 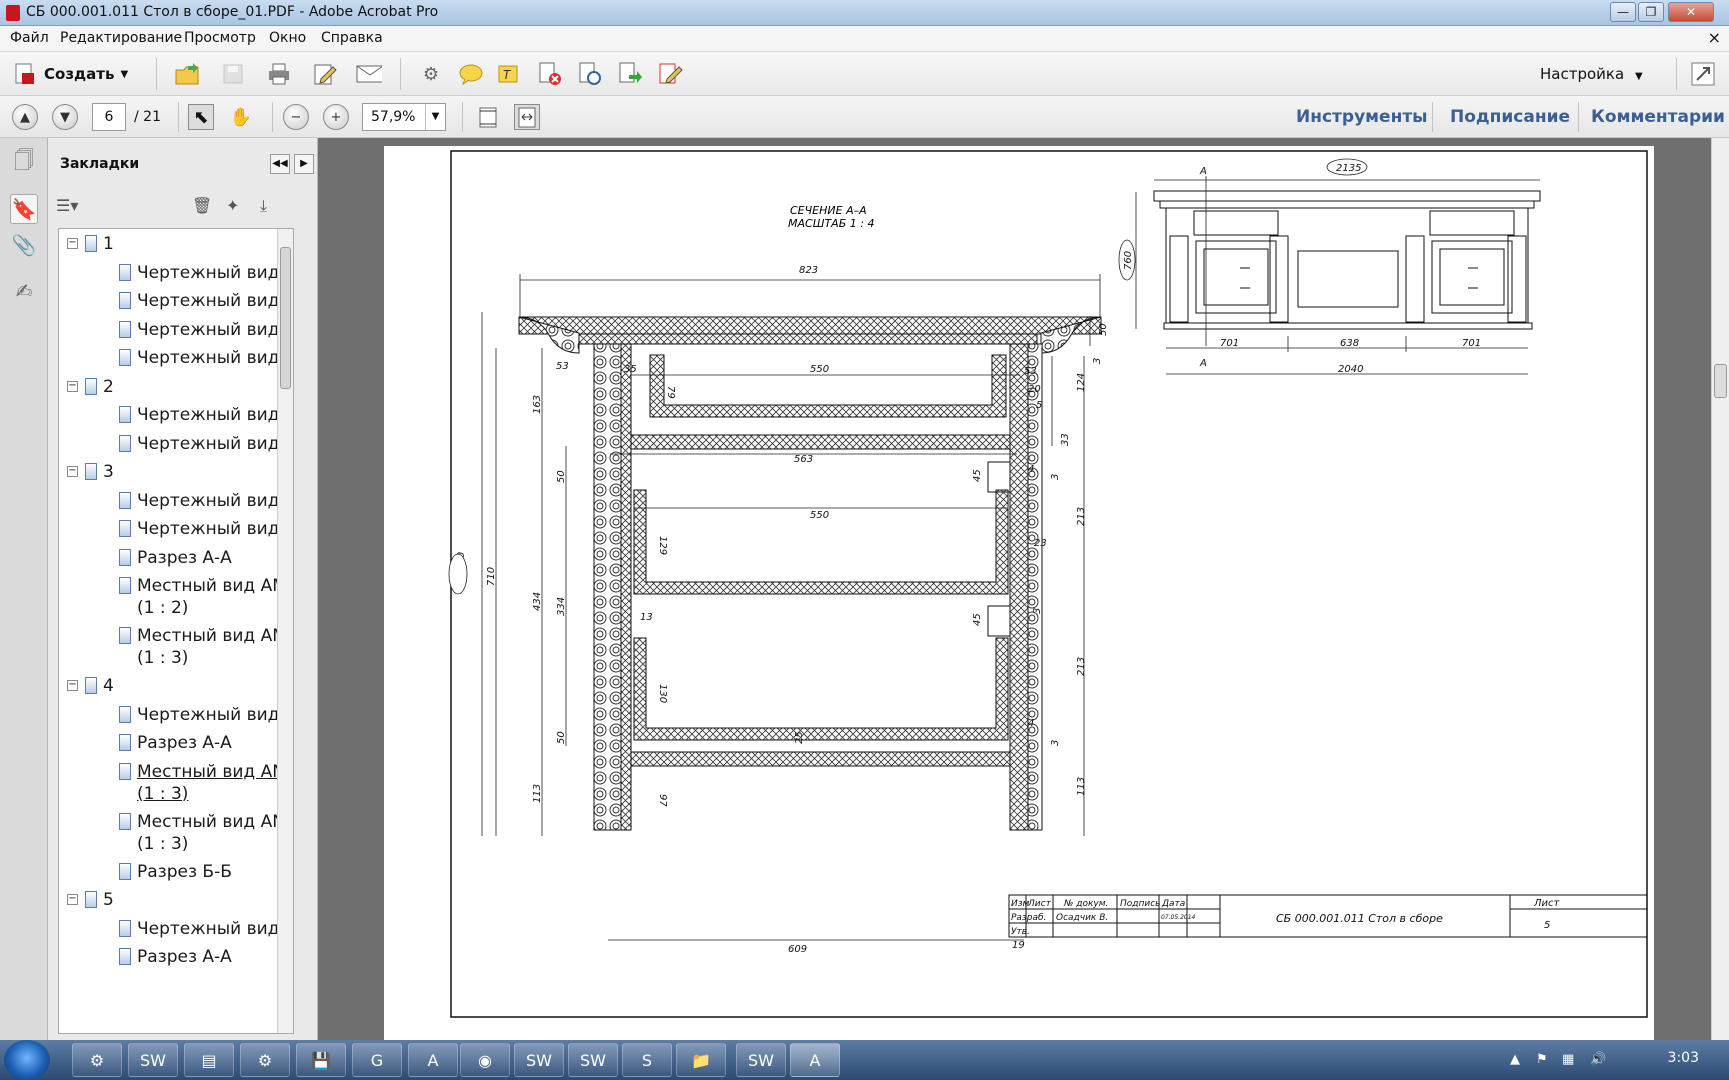 What do you see at coordinates (79, 74) in the screenshot?
I see `create-button-label: Создать` at bounding box center [79, 74].